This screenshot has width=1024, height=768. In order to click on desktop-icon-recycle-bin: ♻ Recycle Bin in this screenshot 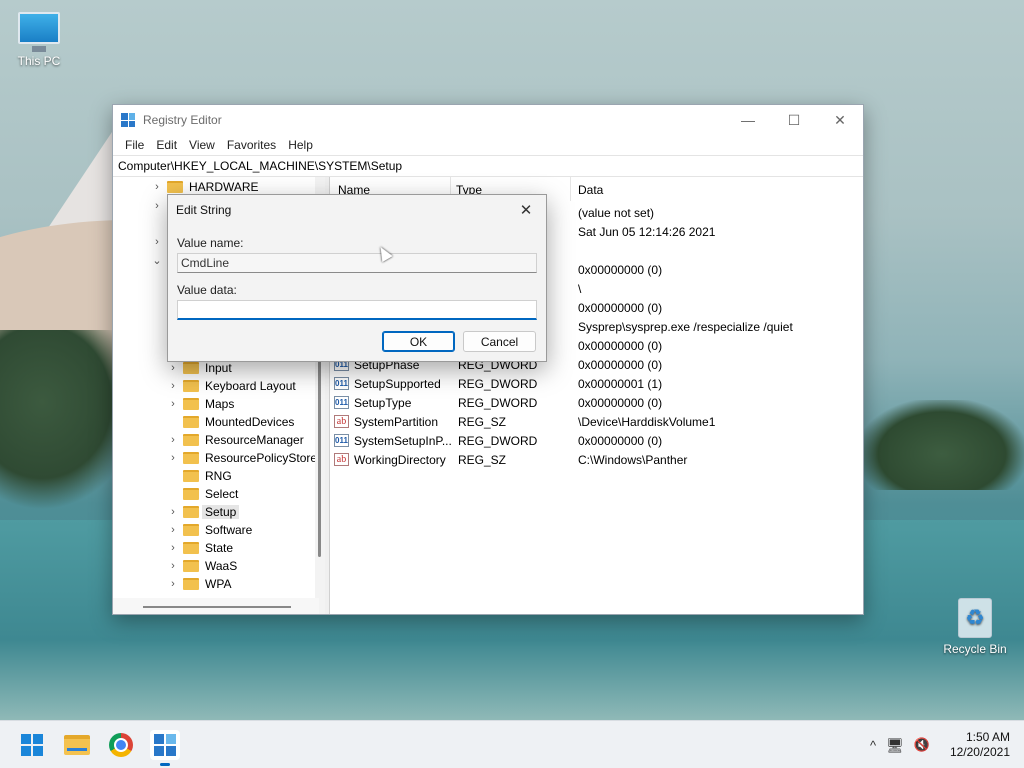, I will do `click(975, 627)`.